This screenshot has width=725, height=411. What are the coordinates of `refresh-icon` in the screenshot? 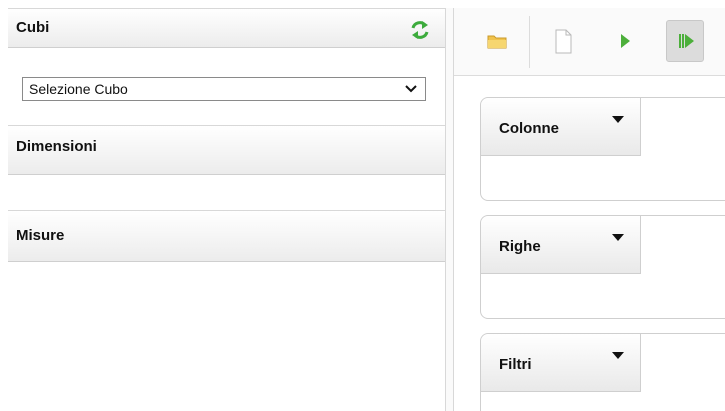 It's located at (420, 29).